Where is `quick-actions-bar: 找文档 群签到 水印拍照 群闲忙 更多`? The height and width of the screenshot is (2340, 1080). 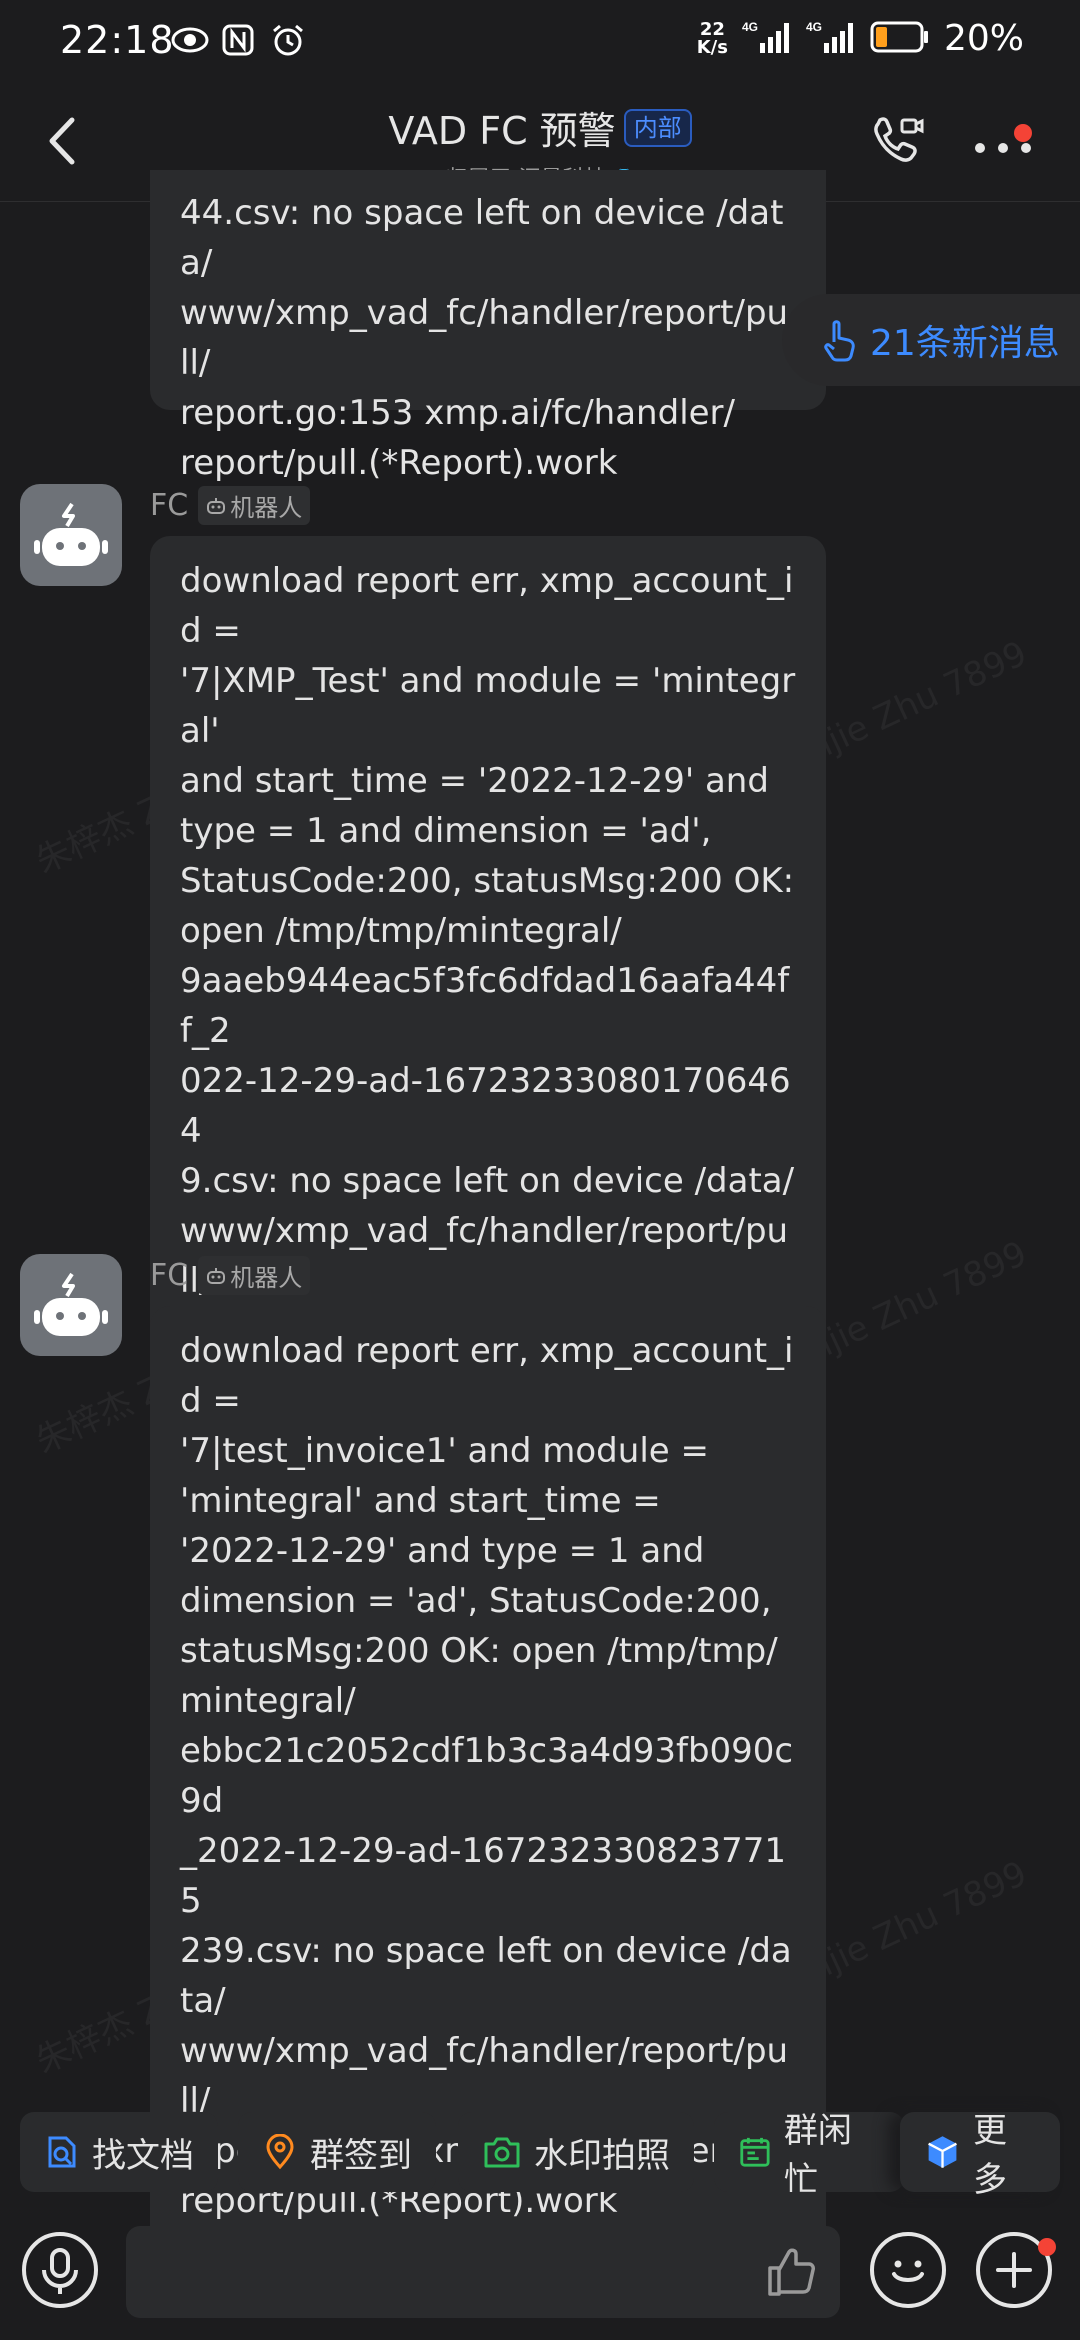
quick-actions-bar: 找文档 群签到 水印拍照 群闲忙 更多 is located at coordinates (540, 2155).